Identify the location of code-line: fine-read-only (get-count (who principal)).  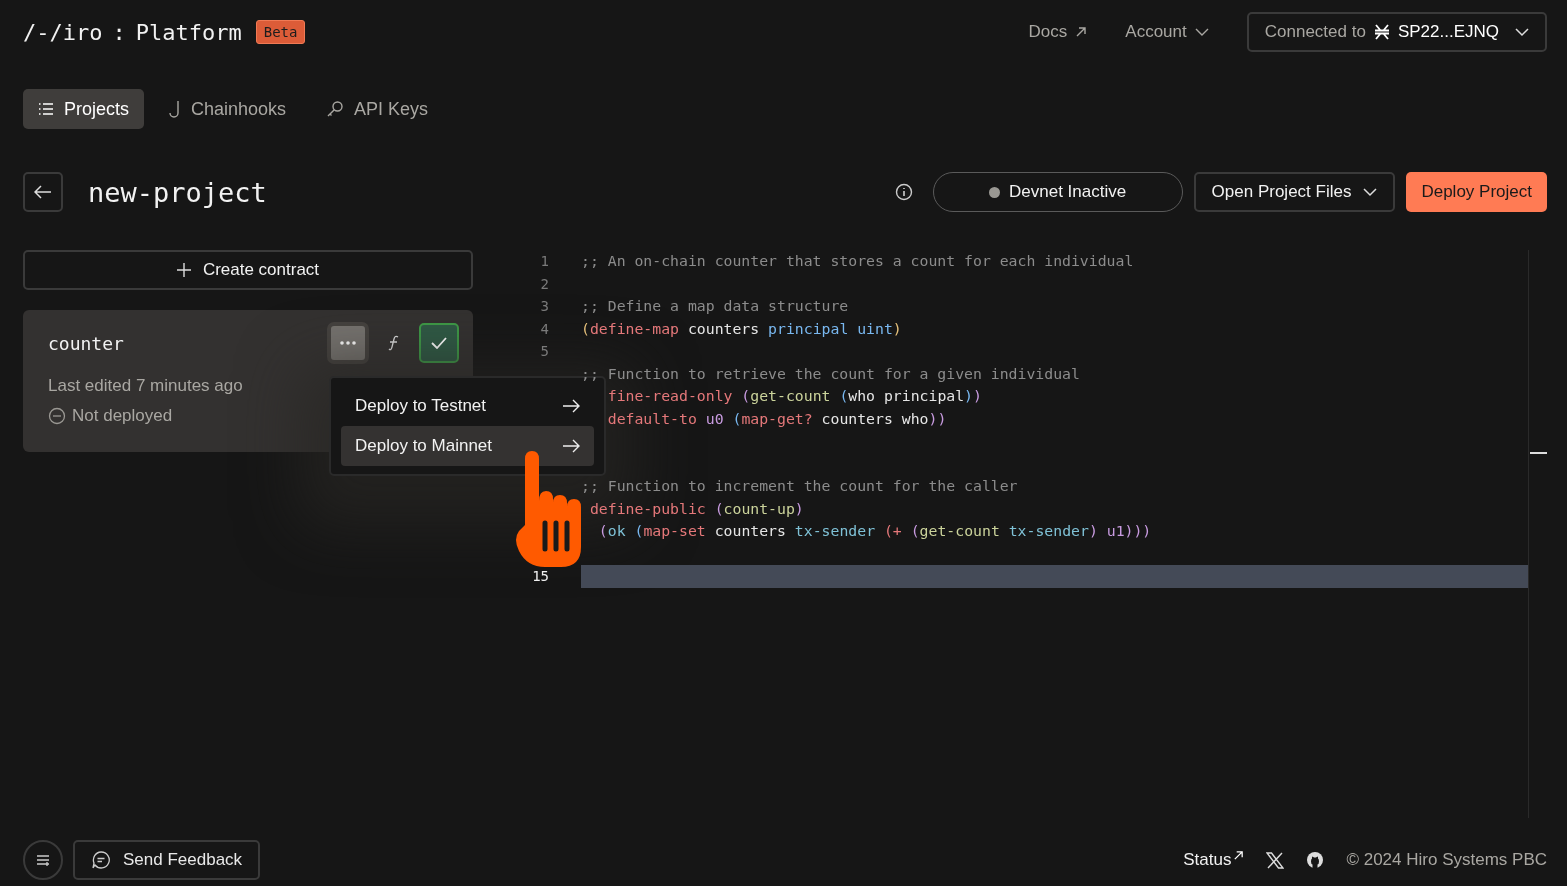
(794, 396).